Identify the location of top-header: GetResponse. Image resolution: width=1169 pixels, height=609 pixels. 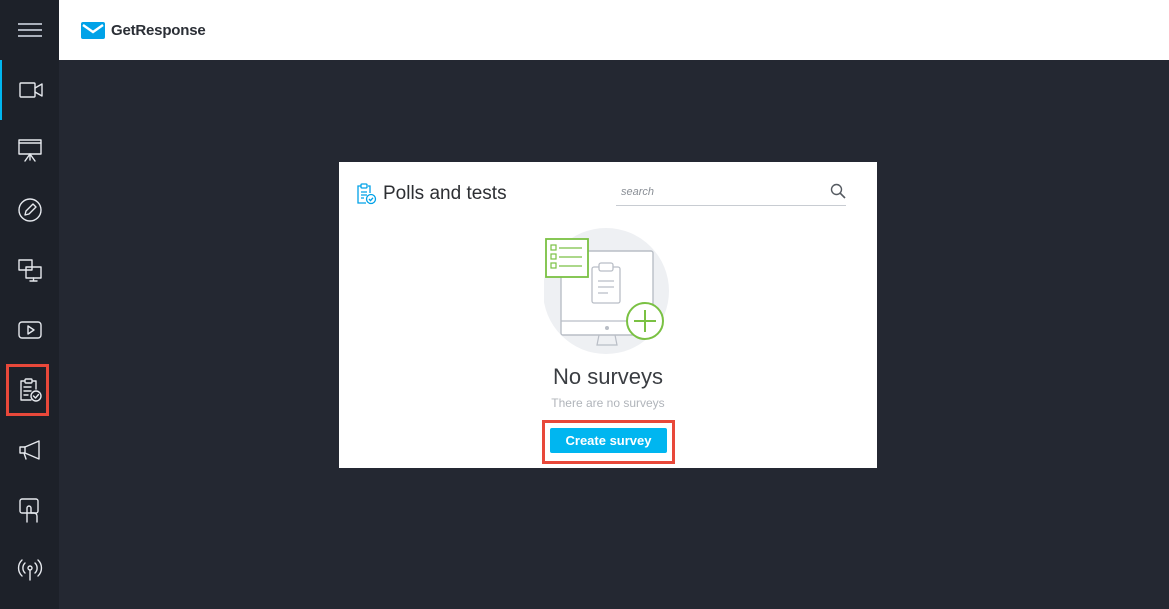
(614, 30).